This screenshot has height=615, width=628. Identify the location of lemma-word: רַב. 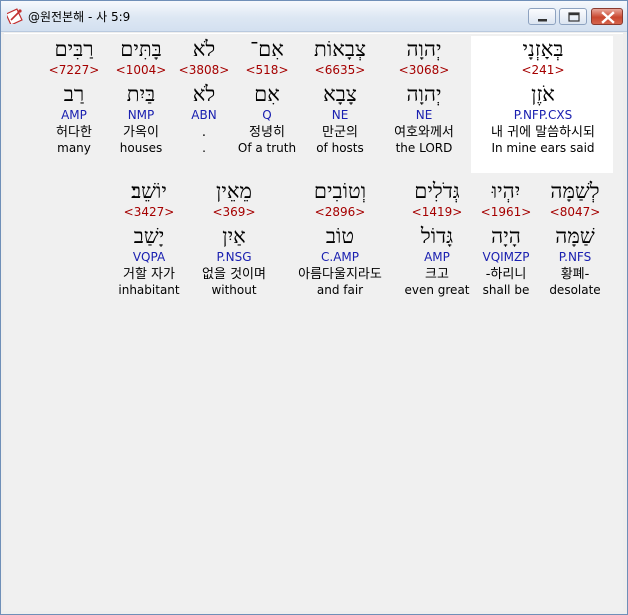
(74, 94).